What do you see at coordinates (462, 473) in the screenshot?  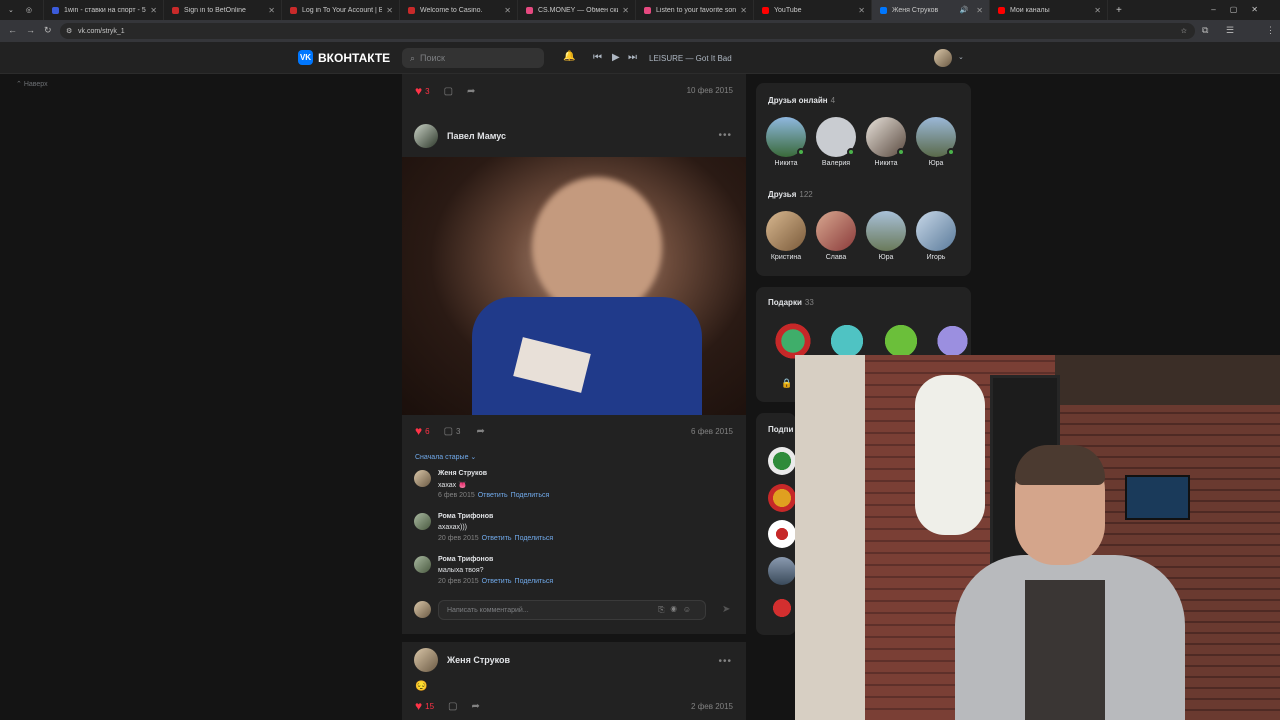 I see `comment-author: Женя Струков` at bounding box center [462, 473].